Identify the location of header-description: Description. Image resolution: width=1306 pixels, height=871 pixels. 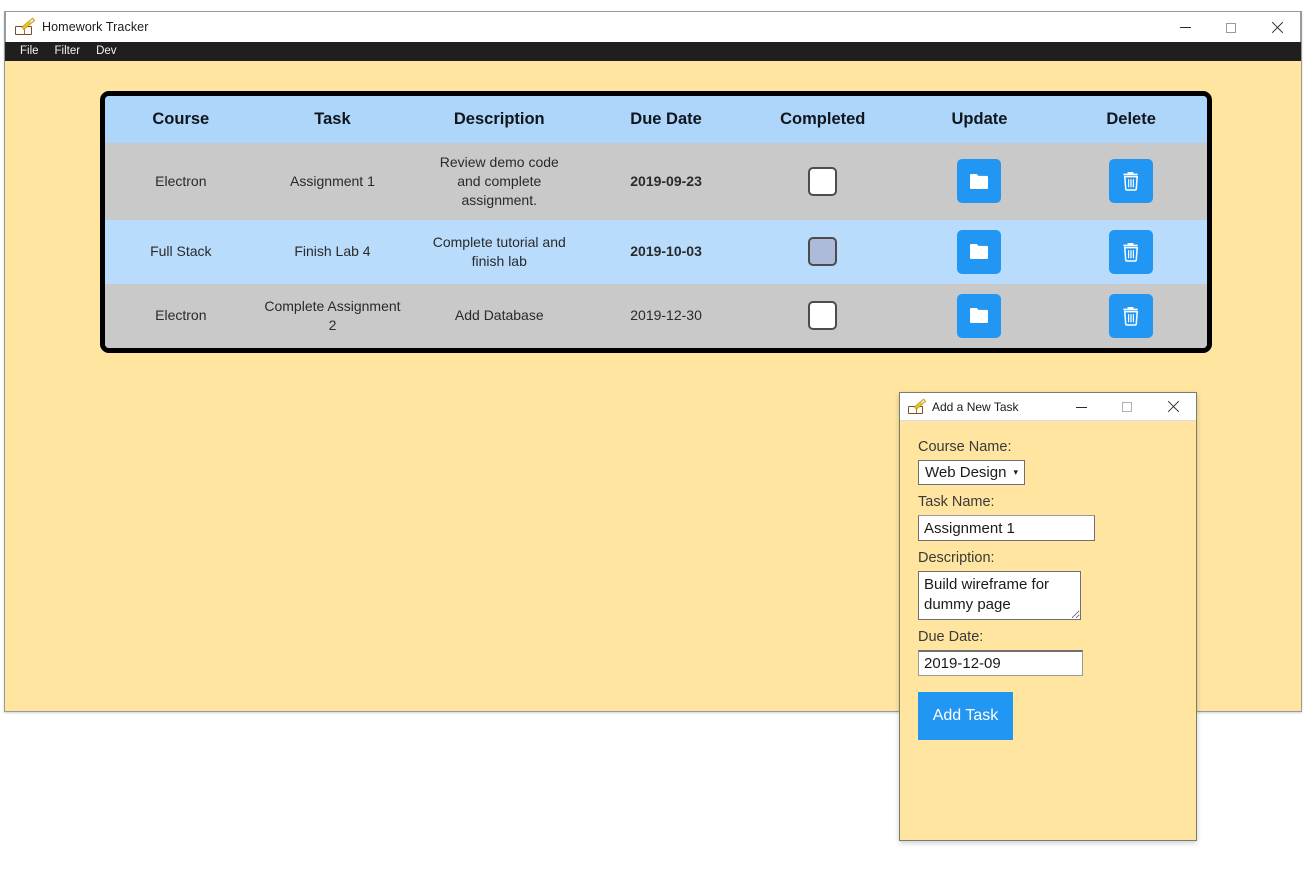
(499, 119).